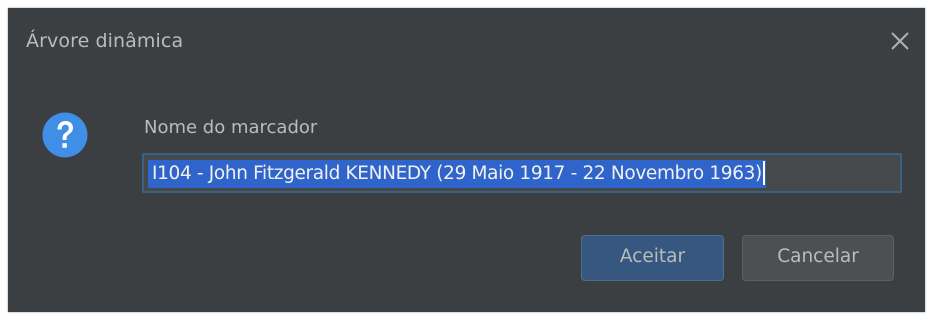 This screenshot has width=933, height=320. I want to click on question-mark-icon, so click(65, 135).